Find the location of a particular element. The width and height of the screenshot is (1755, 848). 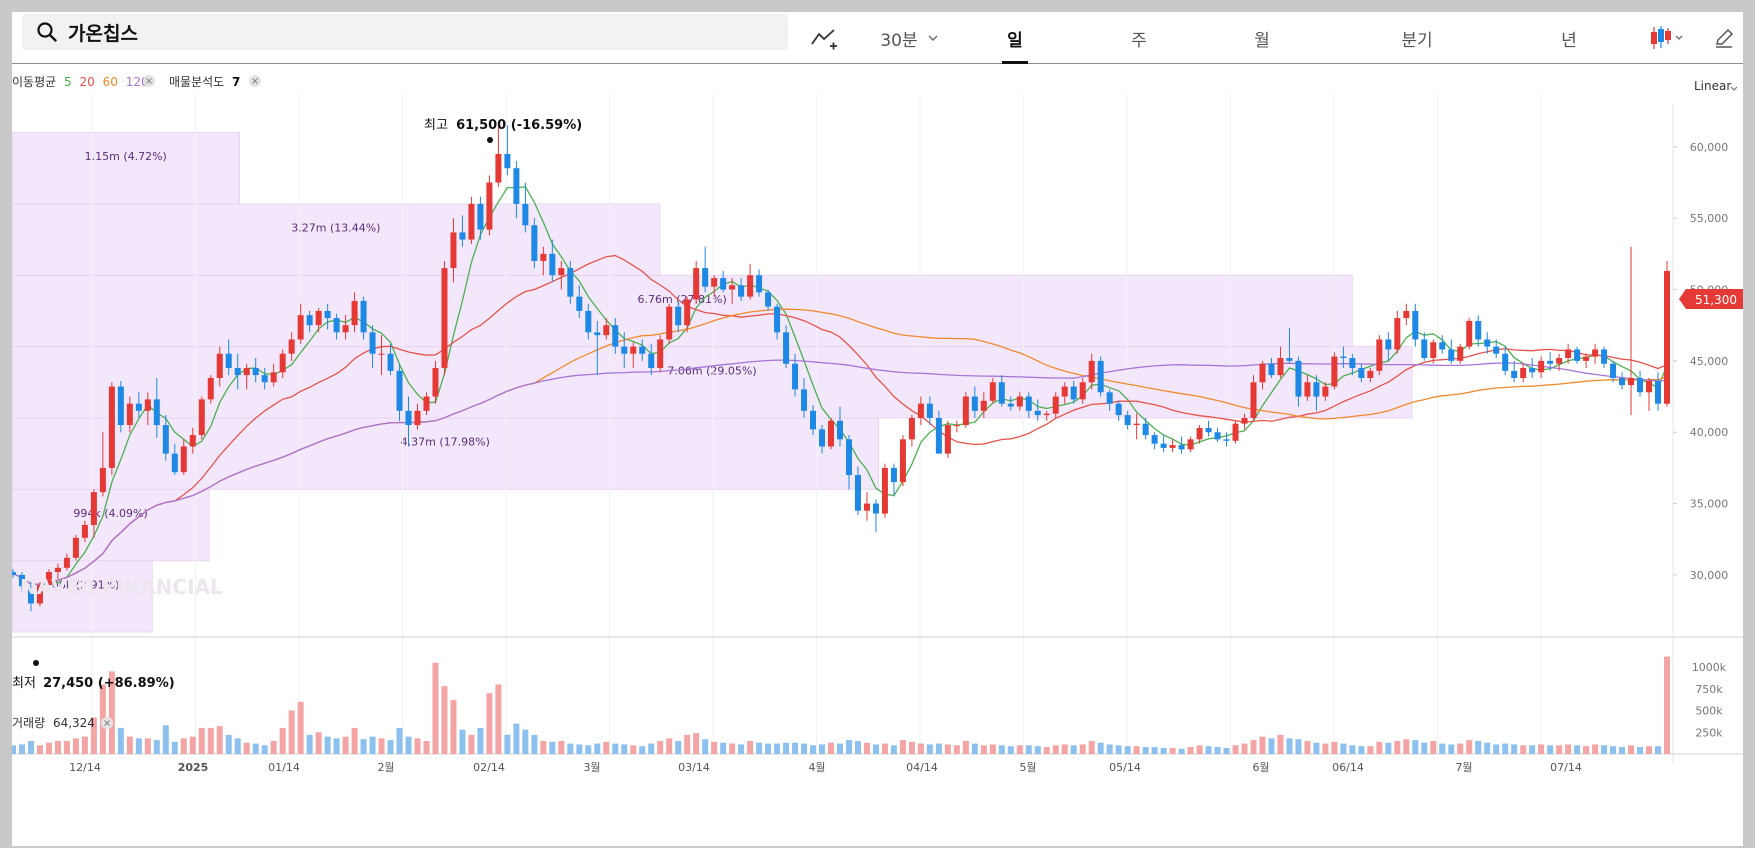

search-input-value: 가온칩스 is located at coordinates (103, 32).